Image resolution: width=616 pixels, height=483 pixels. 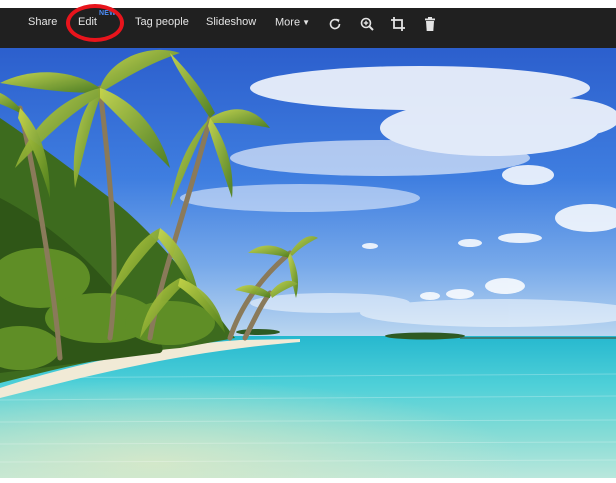 What do you see at coordinates (430, 24) in the screenshot?
I see `trash-icon` at bounding box center [430, 24].